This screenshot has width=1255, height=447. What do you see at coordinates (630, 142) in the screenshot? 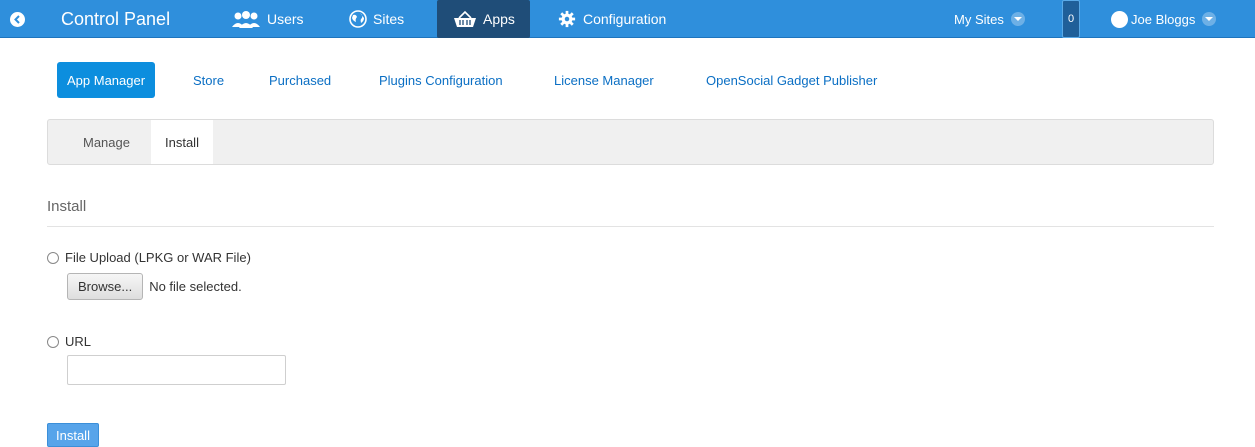
I see `tab-bar: Manage Install` at bounding box center [630, 142].